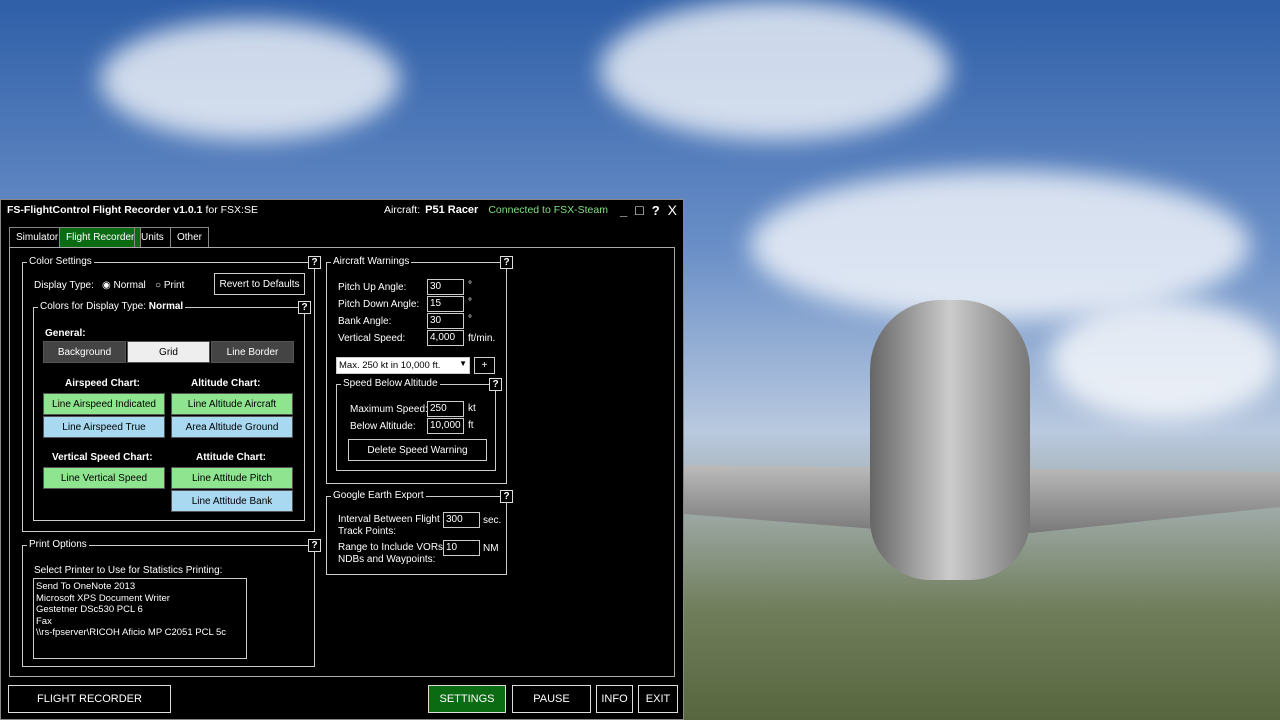  I want to click on pitch-down-input: 15, so click(445, 304).